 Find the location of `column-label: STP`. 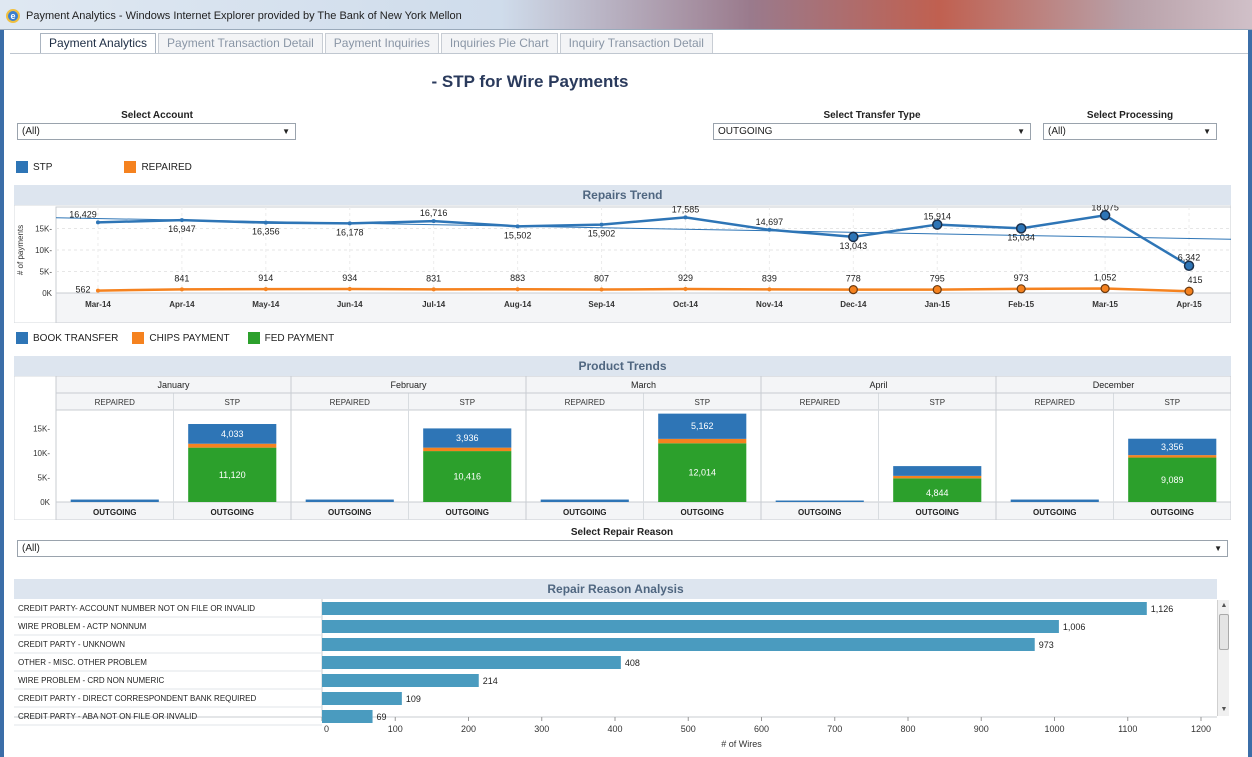

column-label: STP is located at coordinates (702, 402).